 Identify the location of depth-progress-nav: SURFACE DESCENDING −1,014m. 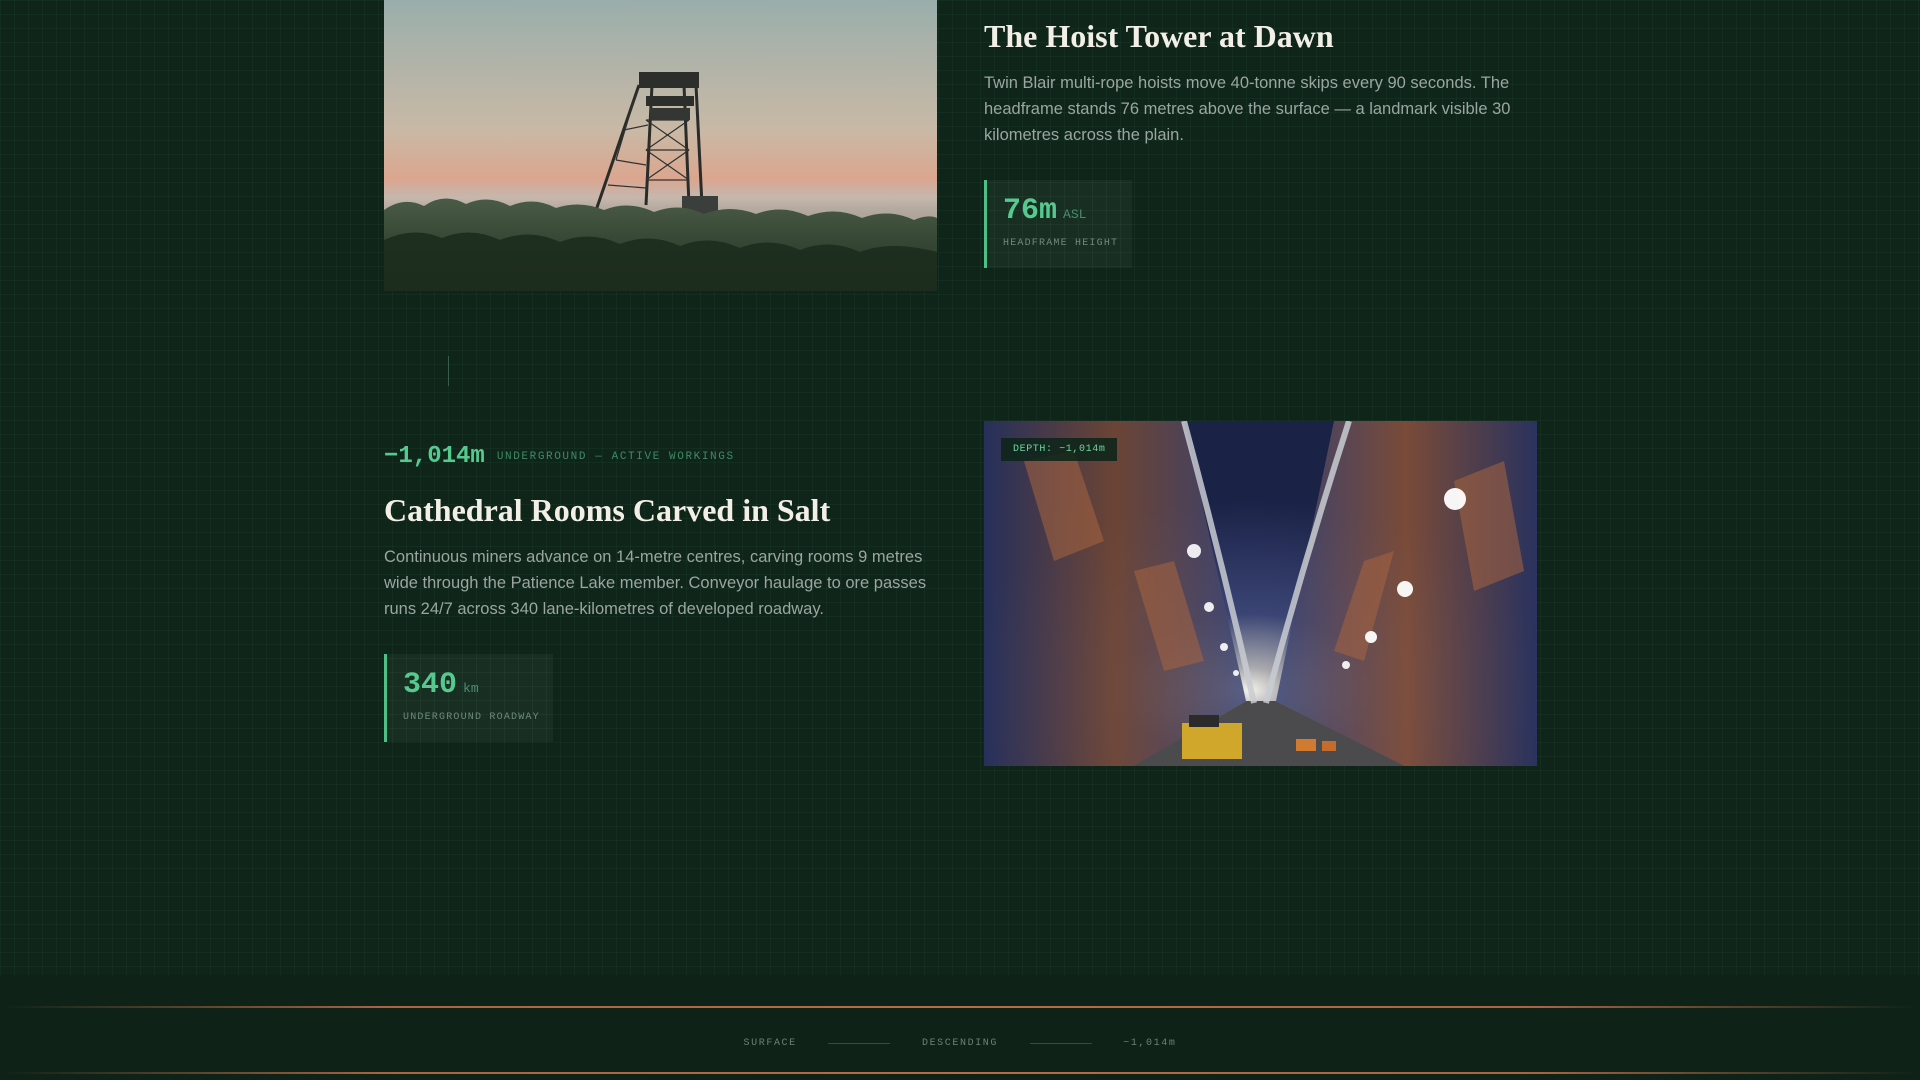
(960, 1044).